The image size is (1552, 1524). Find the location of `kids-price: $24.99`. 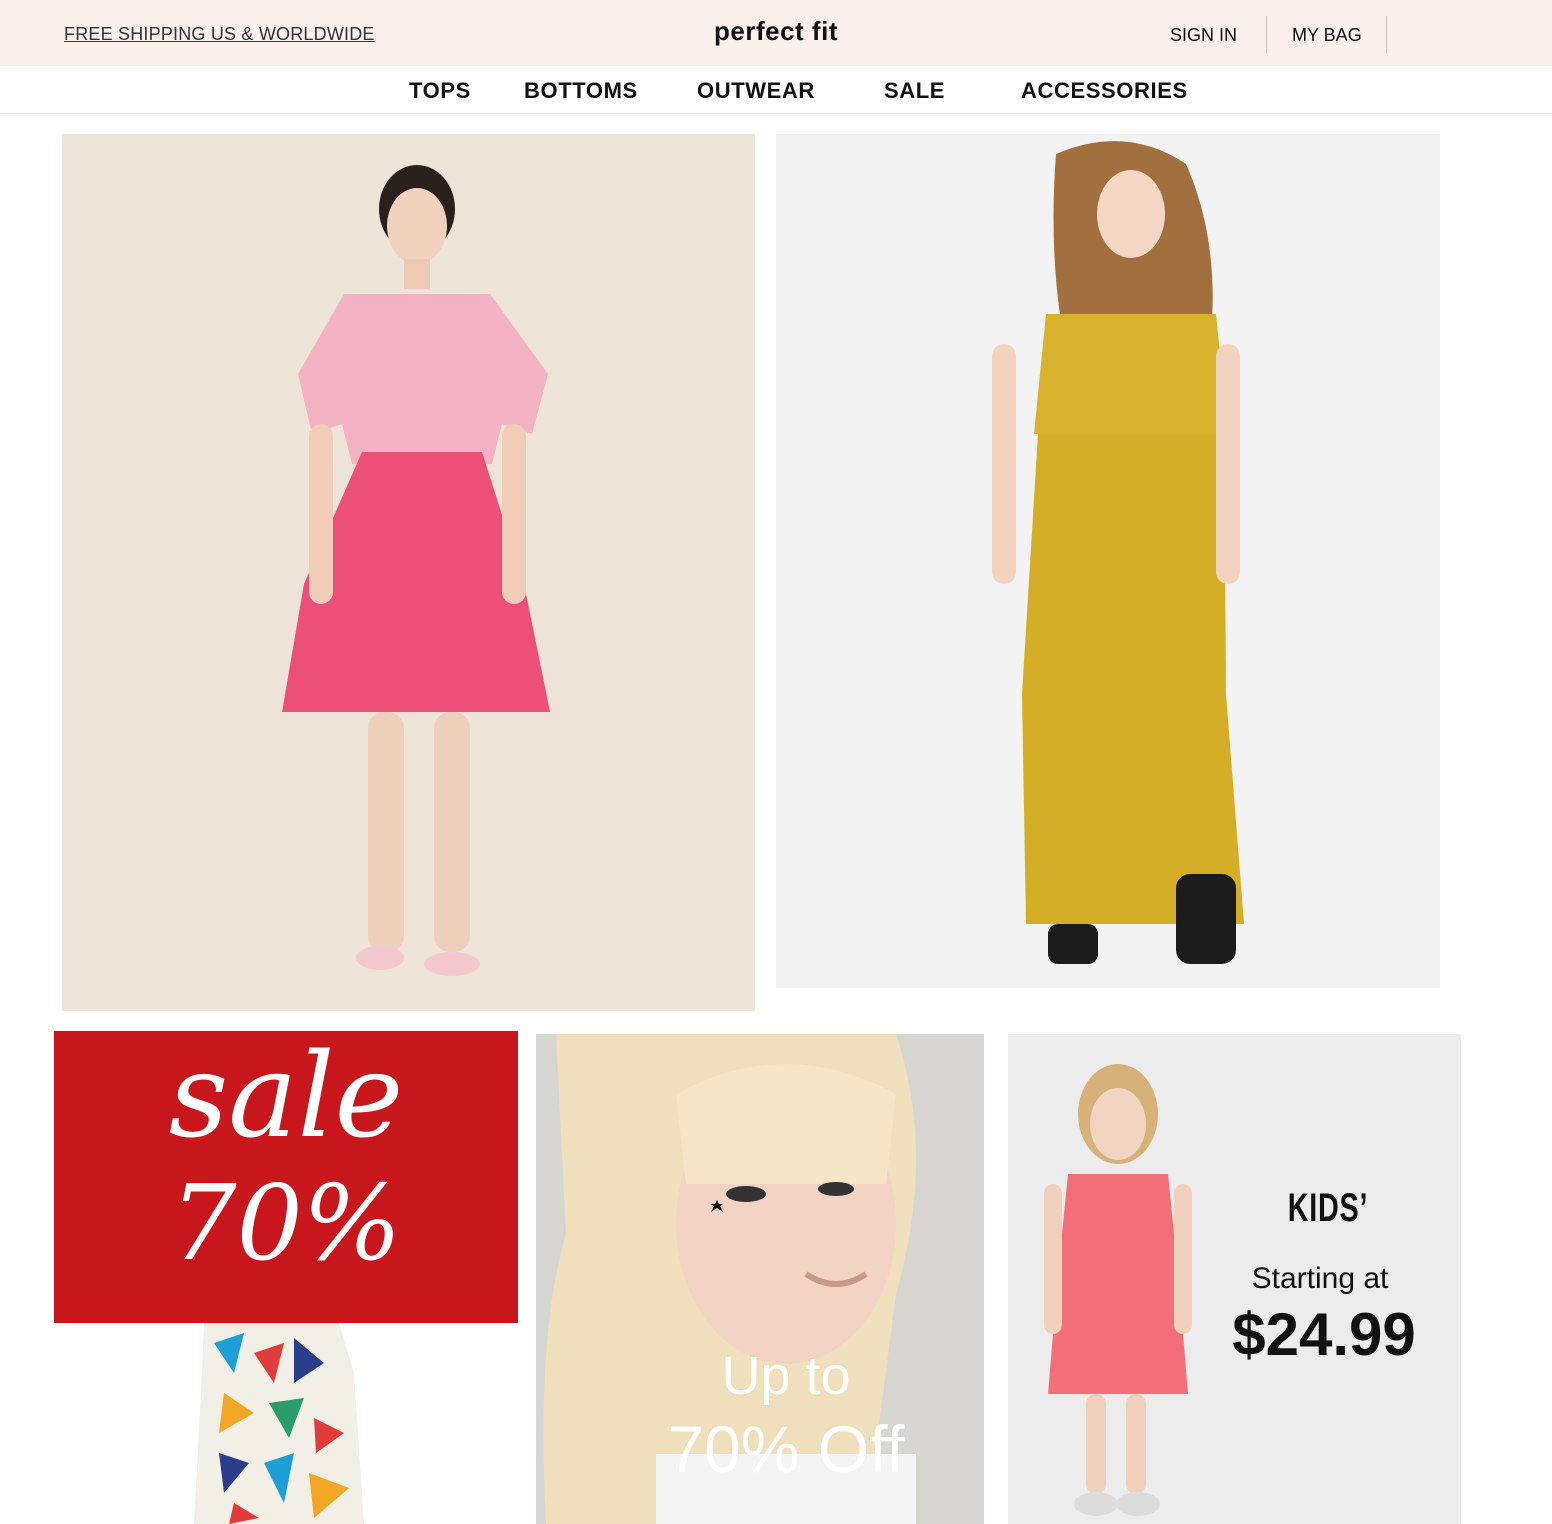

kids-price: $24.99 is located at coordinates (1324, 1334).